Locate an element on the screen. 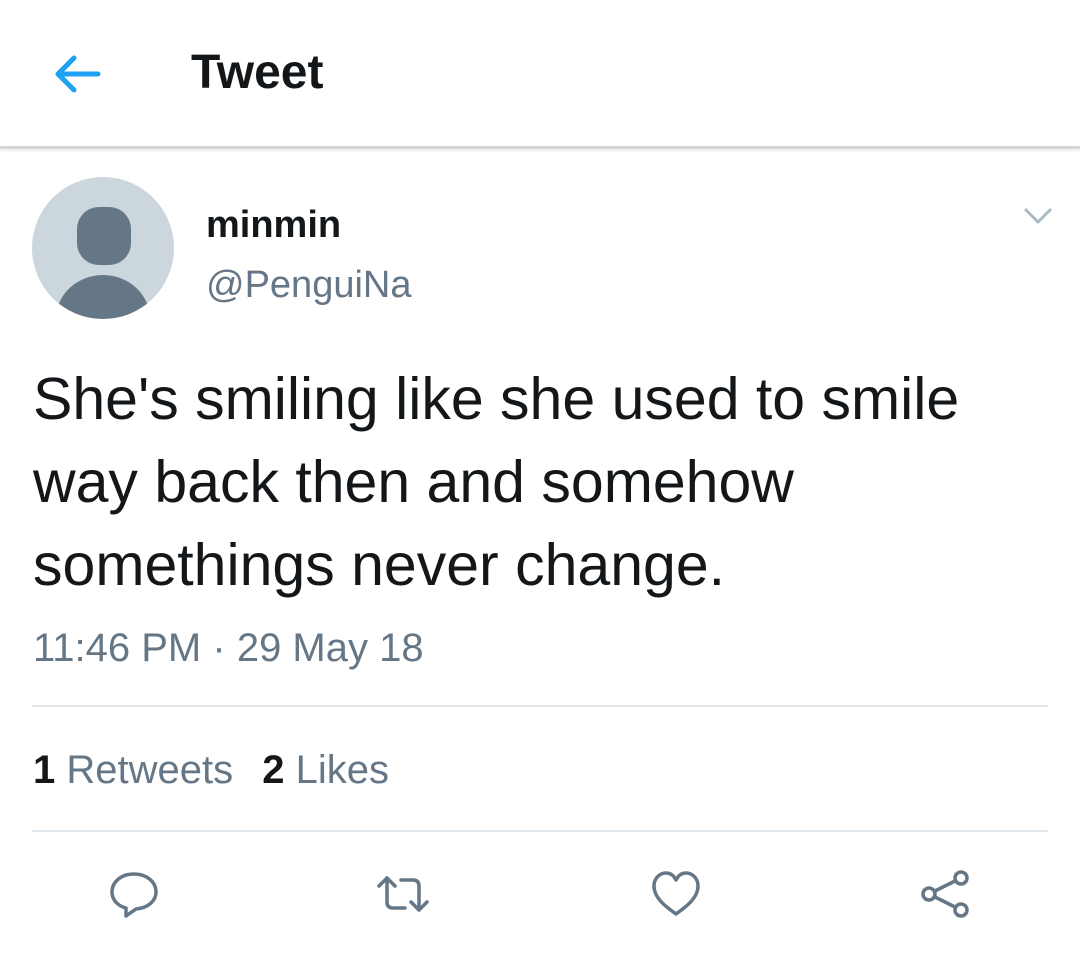 This screenshot has width=1080, height=962. retweets-stat: 1 Retweets is located at coordinates (133, 770).